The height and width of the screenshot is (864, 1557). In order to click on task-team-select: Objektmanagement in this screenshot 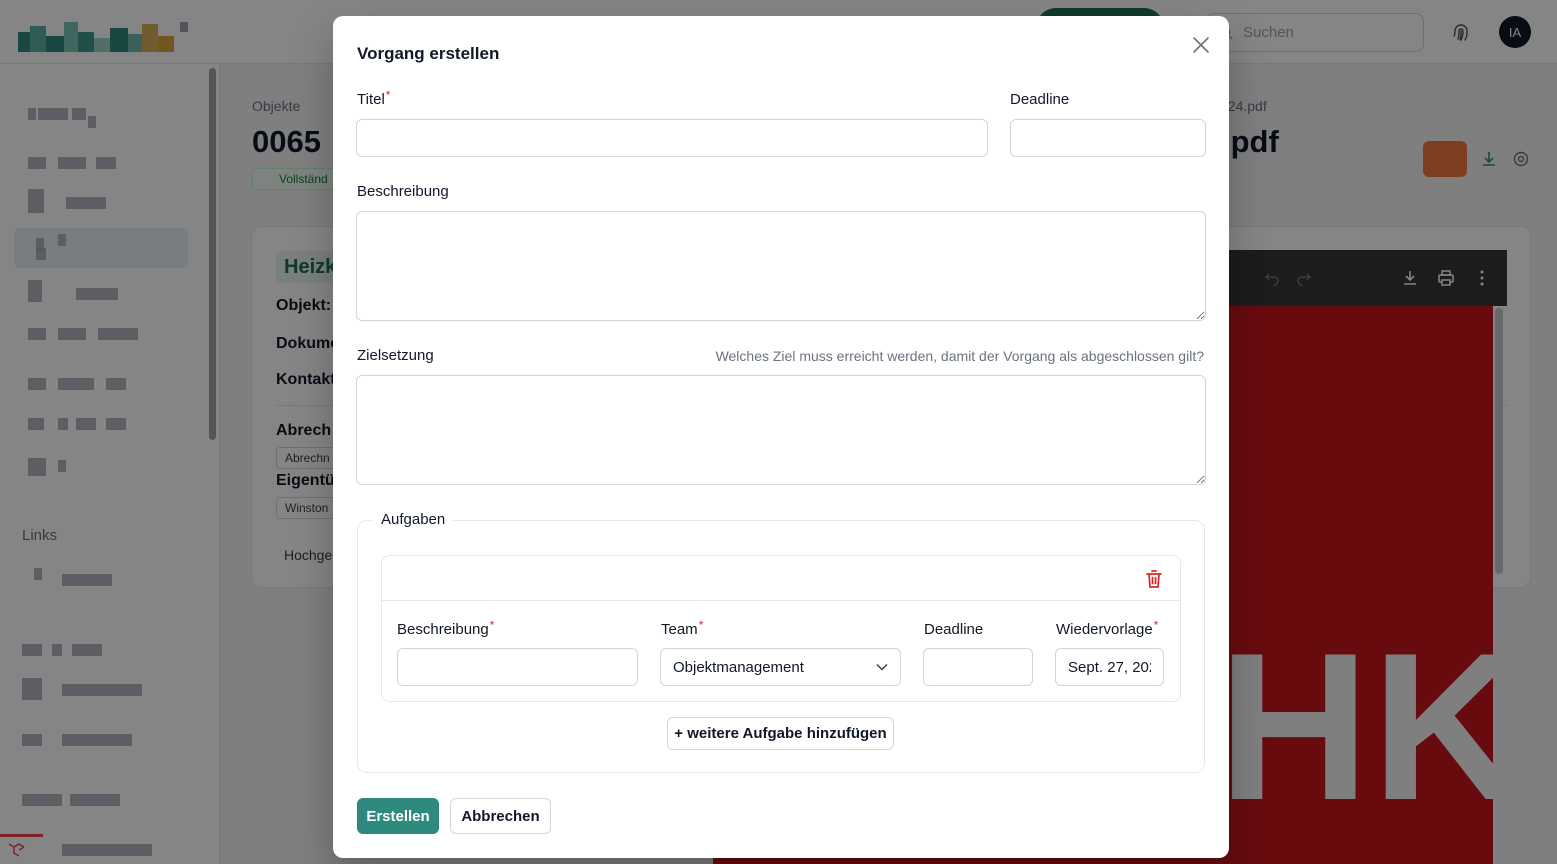, I will do `click(780, 667)`.